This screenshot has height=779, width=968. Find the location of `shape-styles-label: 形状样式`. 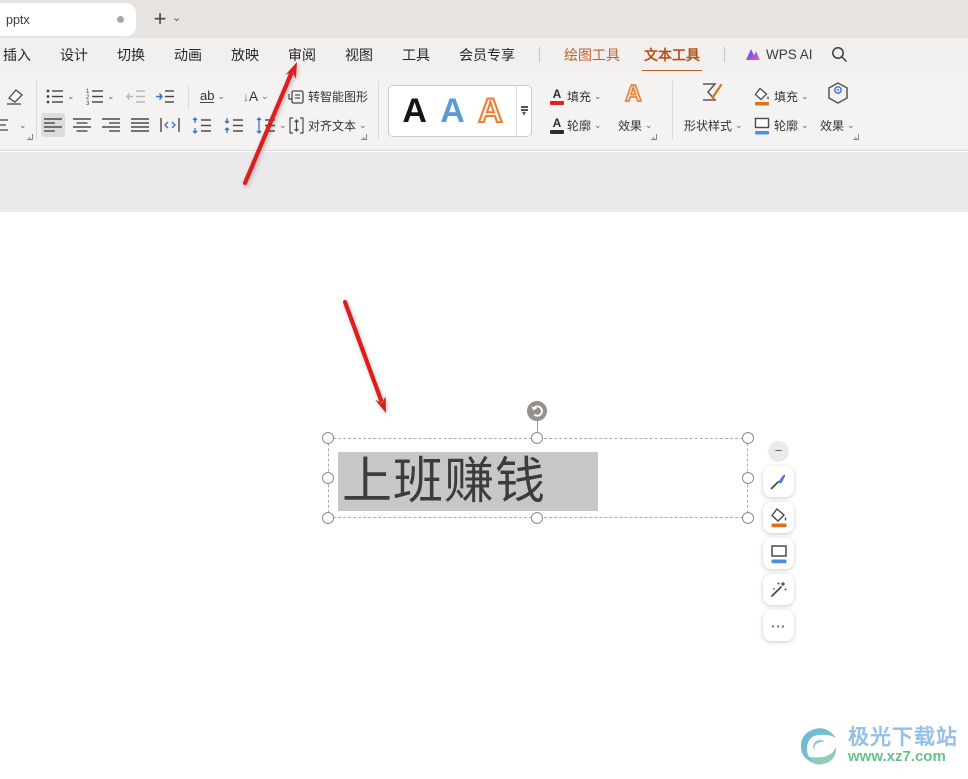

shape-styles-label: 形状样式 is located at coordinates (708, 125).